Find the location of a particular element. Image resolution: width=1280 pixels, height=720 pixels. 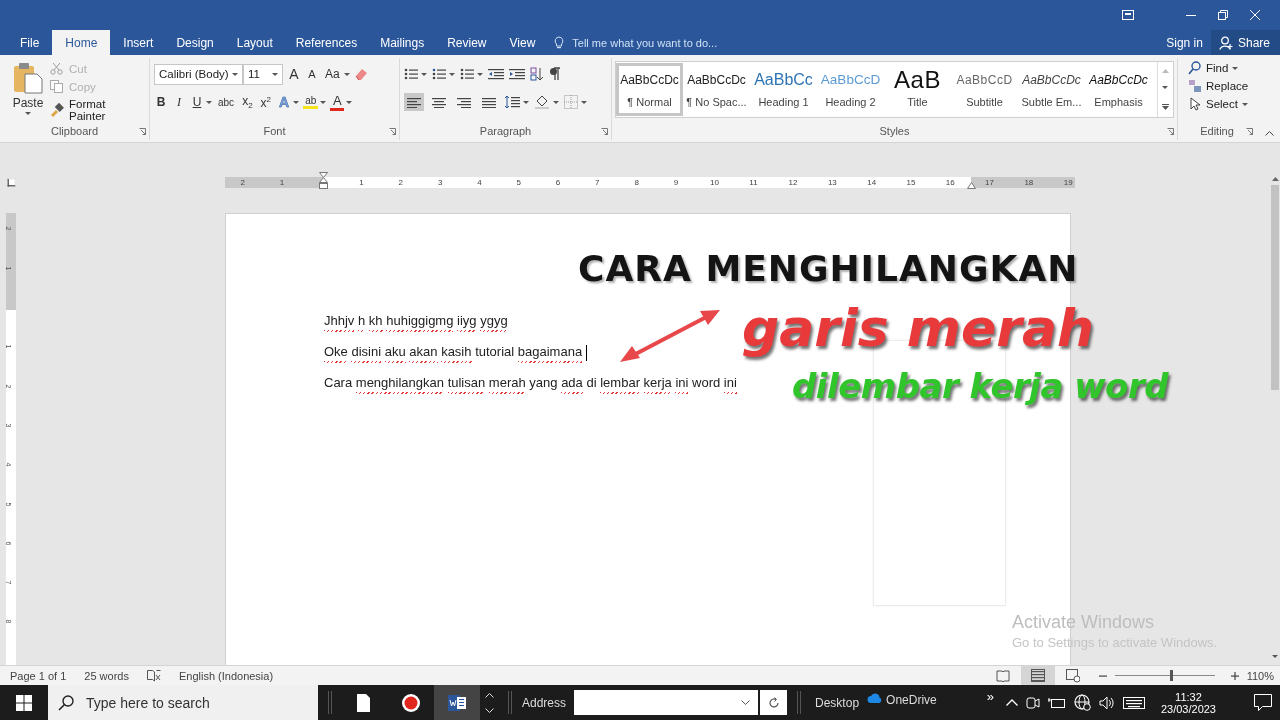

ribbon-tab: Insert is located at coordinates (138, 42).